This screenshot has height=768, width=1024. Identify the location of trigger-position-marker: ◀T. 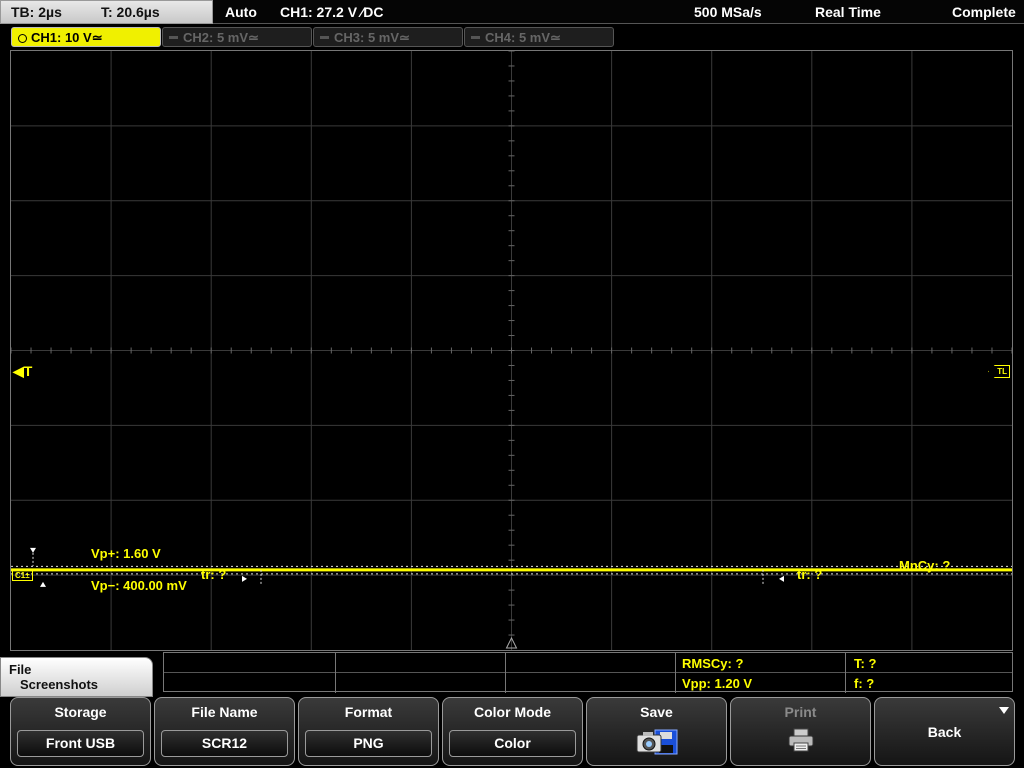
(22, 371).